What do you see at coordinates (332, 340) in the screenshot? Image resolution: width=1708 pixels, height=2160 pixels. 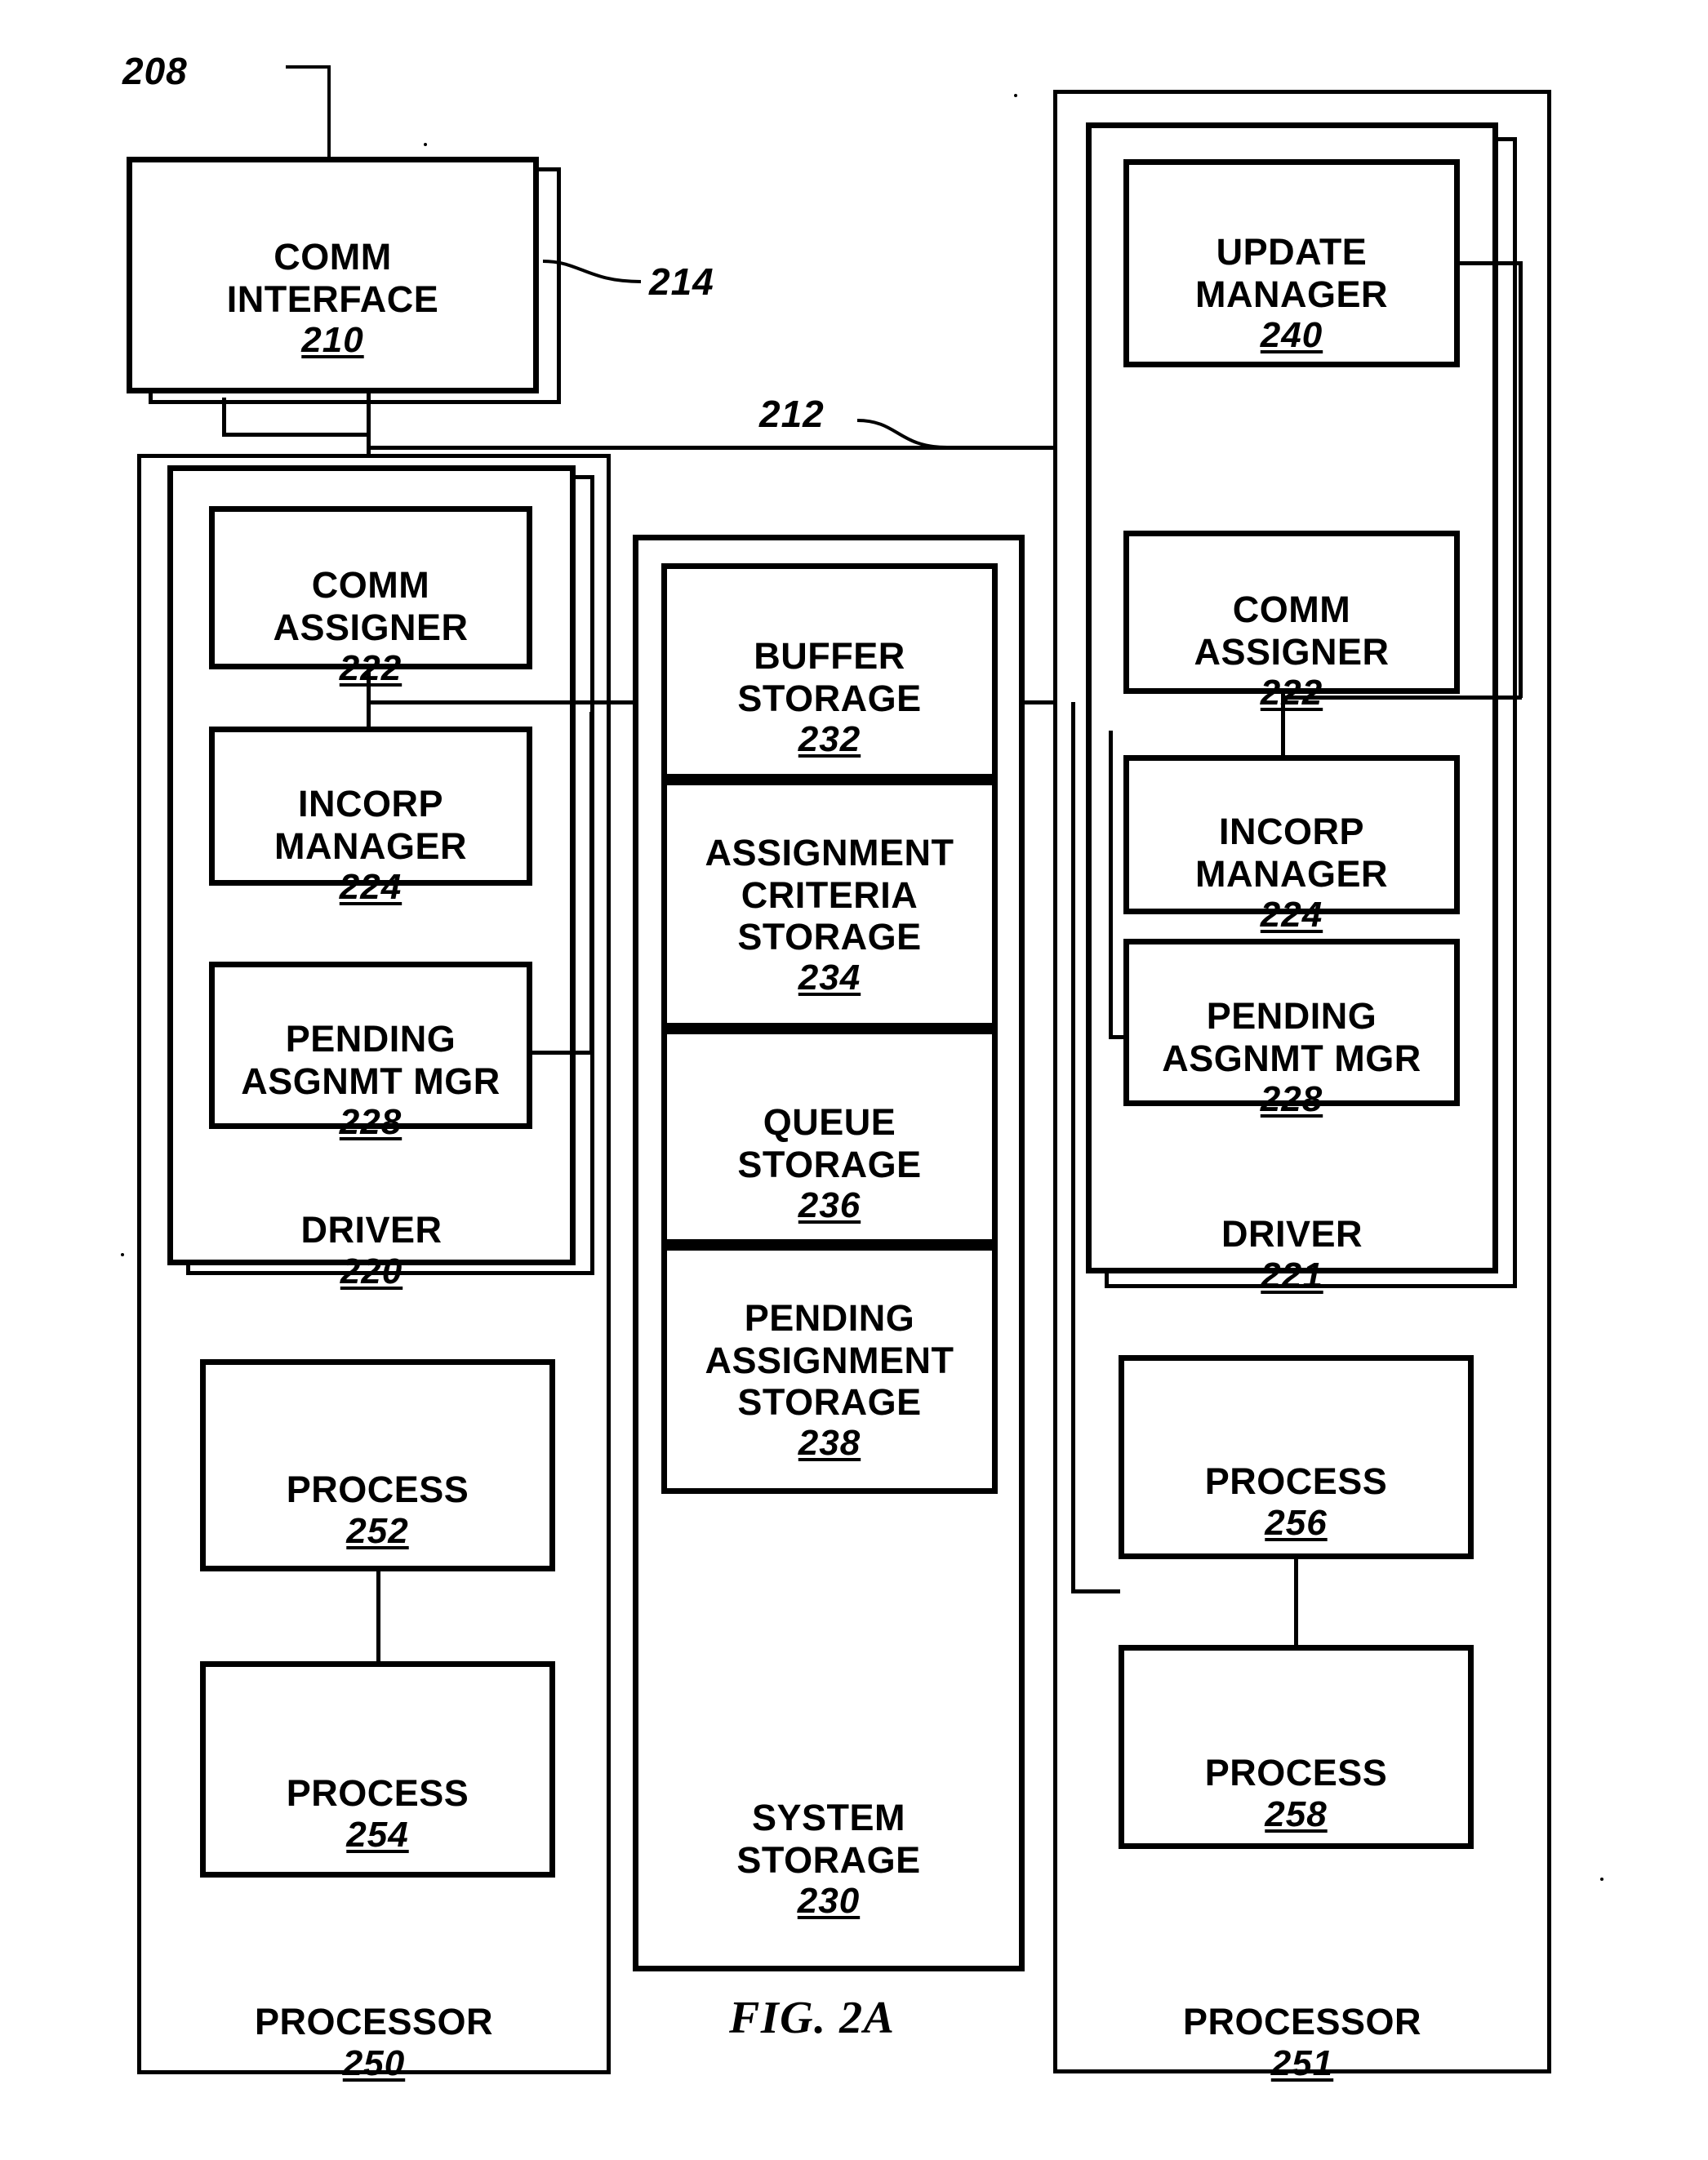 I see `comm-interface-number: 210` at bounding box center [332, 340].